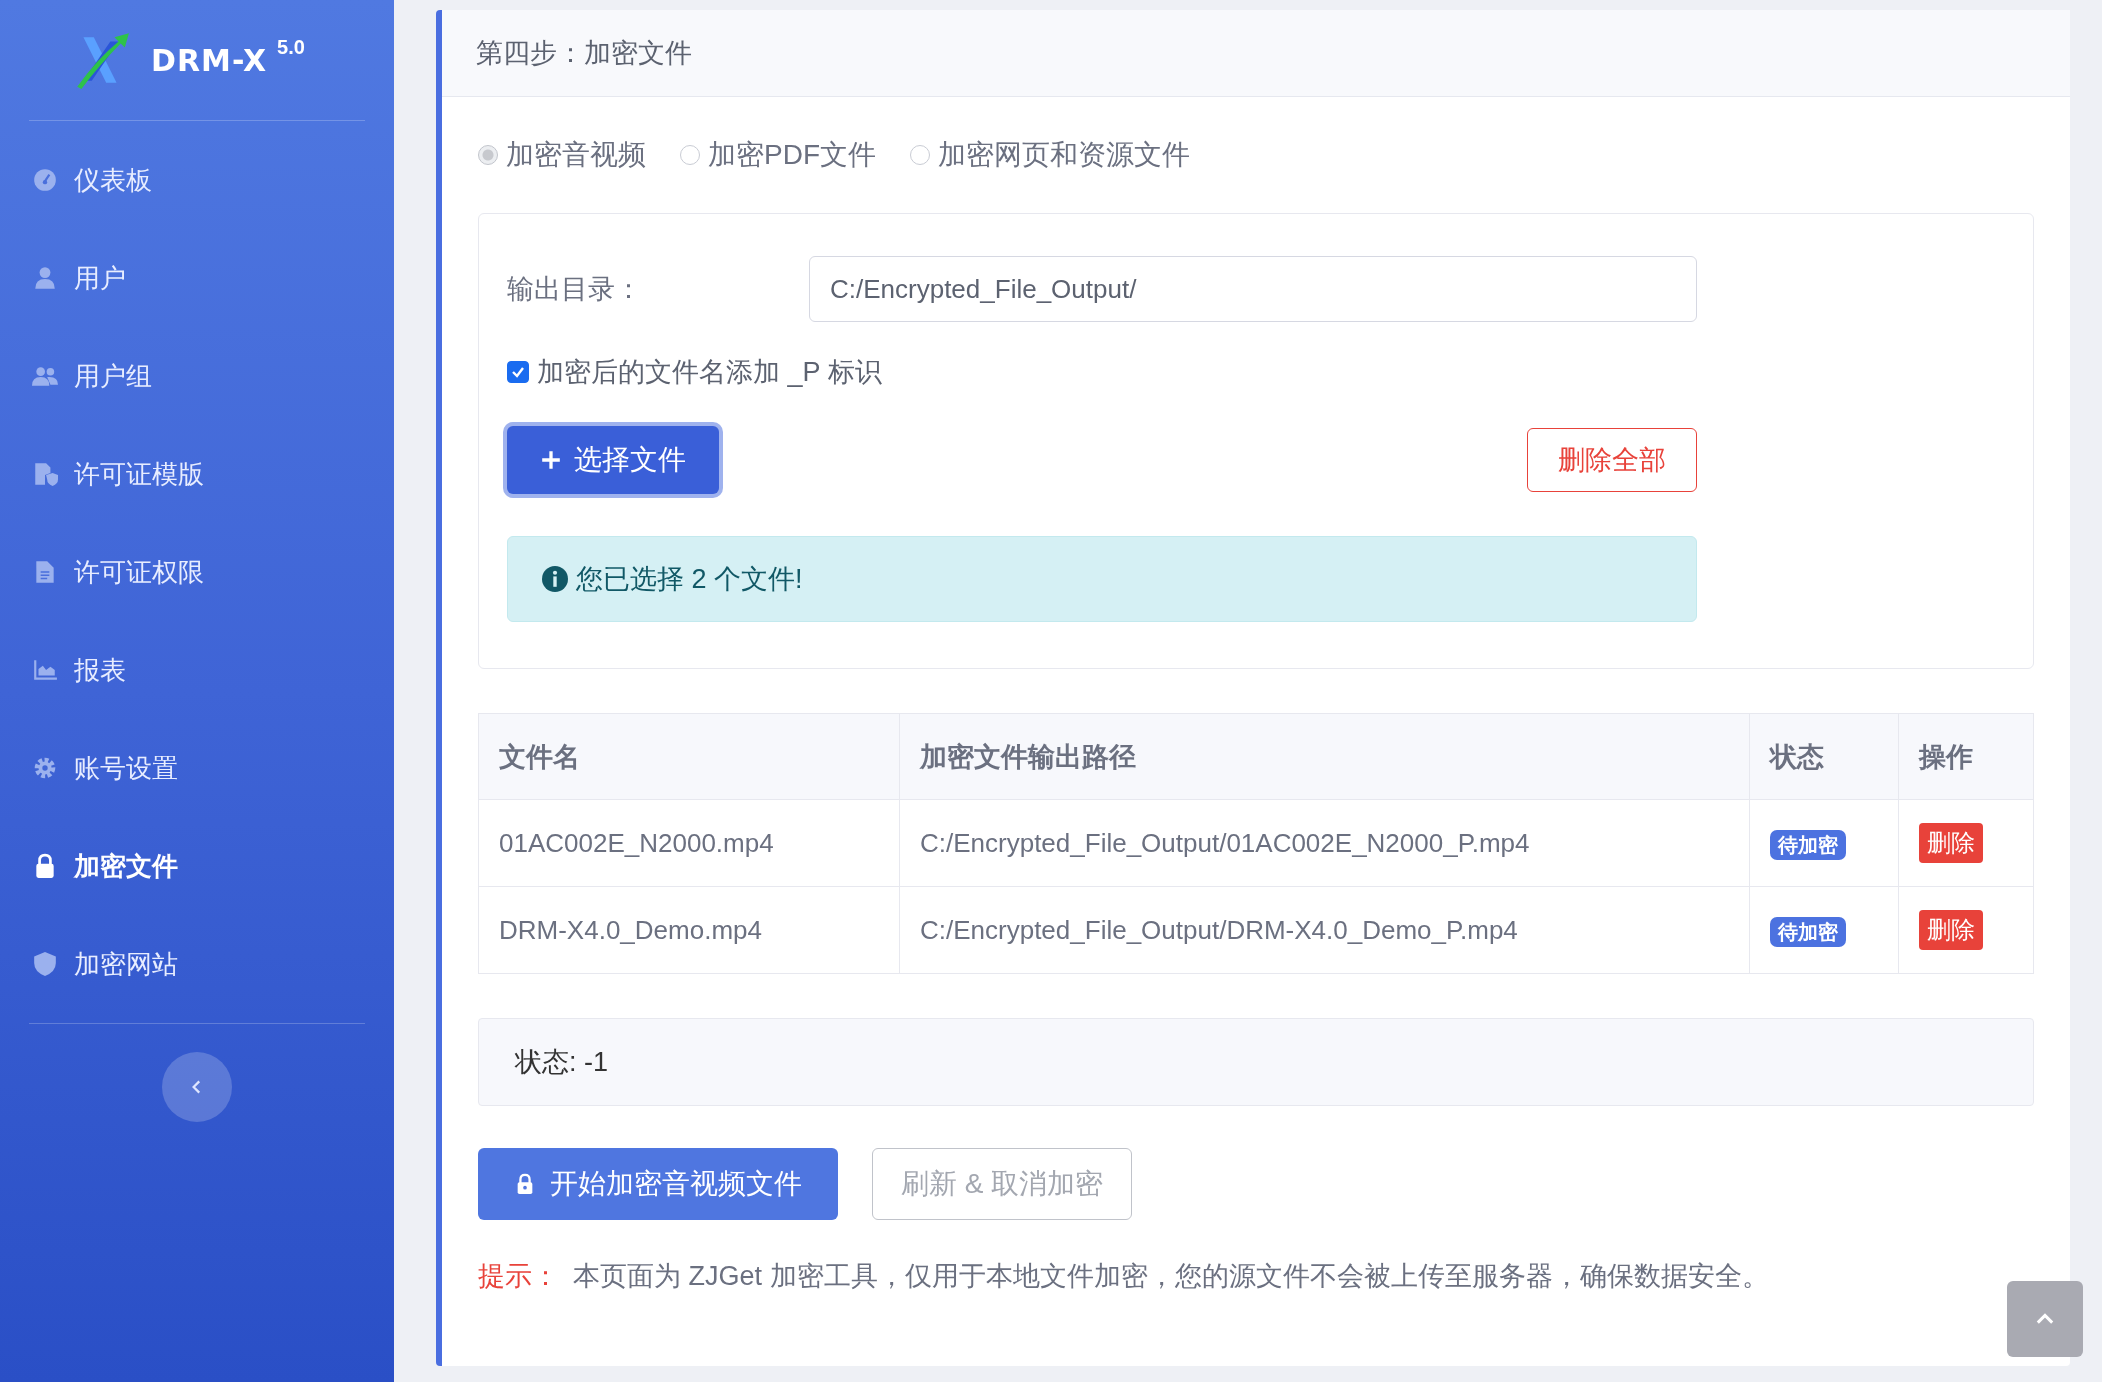 The height and width of the screenshot is (1382, 2102). I want to click on dashboard-icon, so click(45, 180).